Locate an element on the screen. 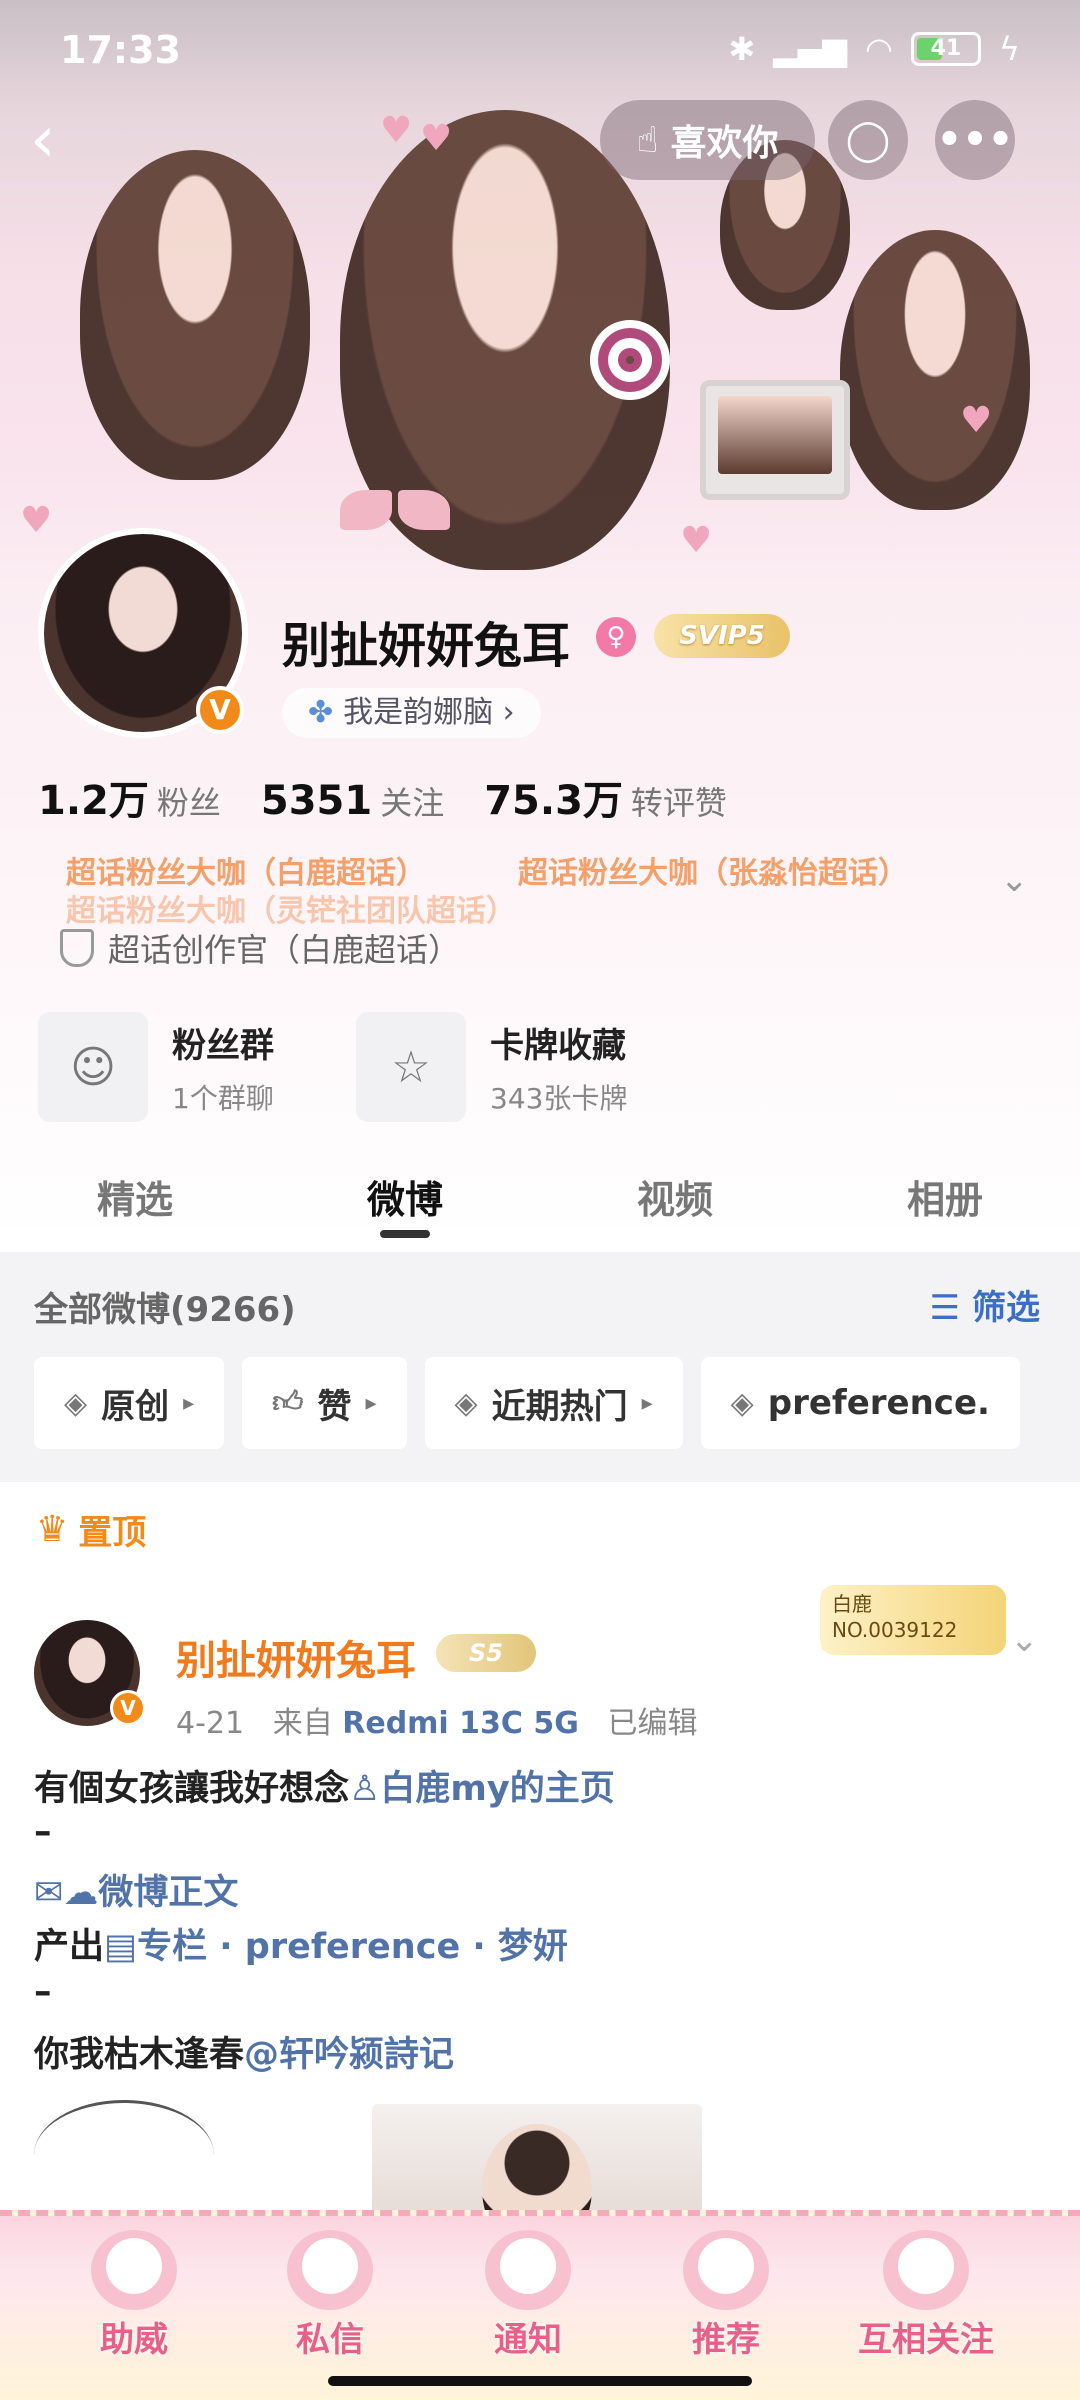 This screenshot has height=2400, width=1080. group-users-icon: ☺ is located at coordinates (93, 1067).